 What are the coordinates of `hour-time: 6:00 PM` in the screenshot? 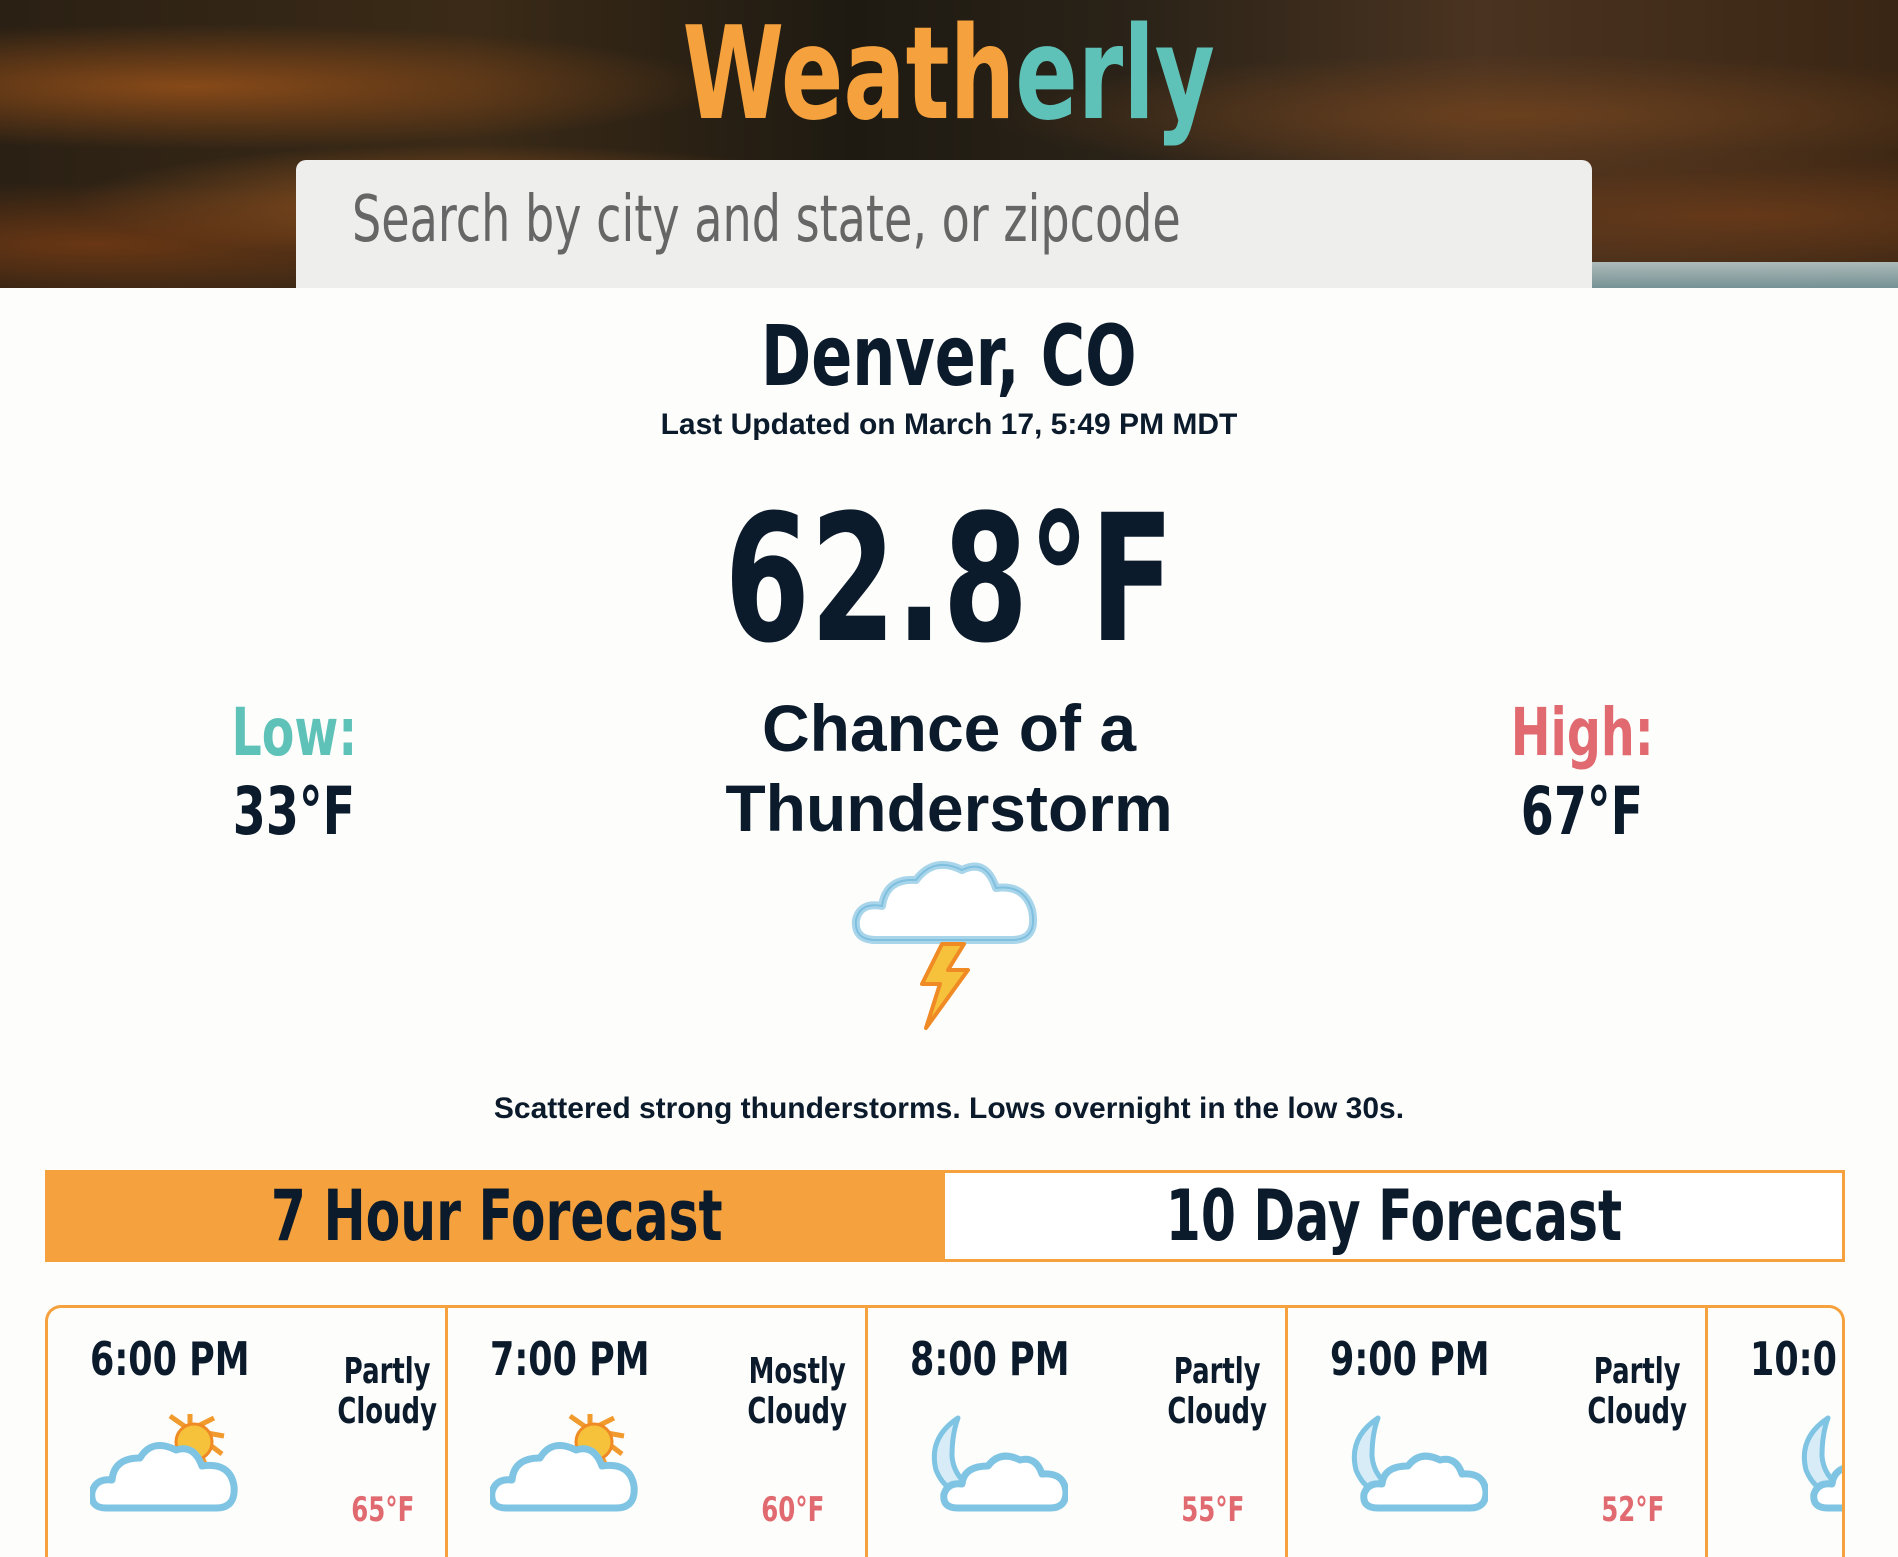 It's located at (170, 1359).